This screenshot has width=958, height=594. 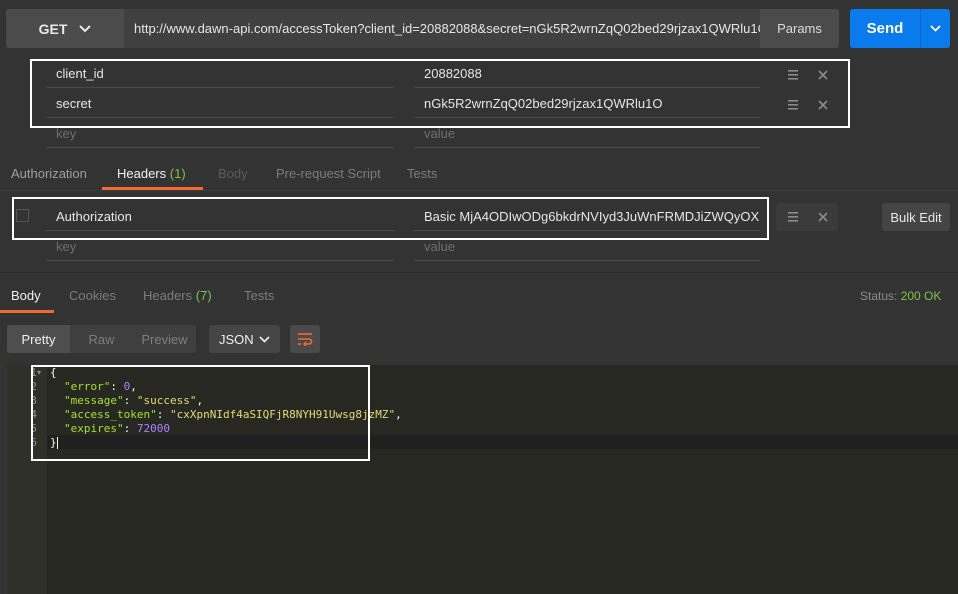 What do you see at coordinates (164, 339) in the screenshot?
I see `preview-button: Preview` at bounding box center [164, 339].